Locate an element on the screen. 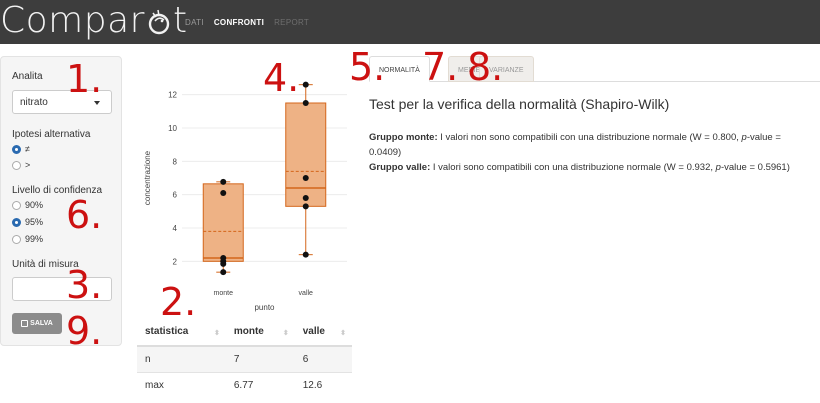  col-header-monte: monte ⬍ is located at coordinates (260, 332).